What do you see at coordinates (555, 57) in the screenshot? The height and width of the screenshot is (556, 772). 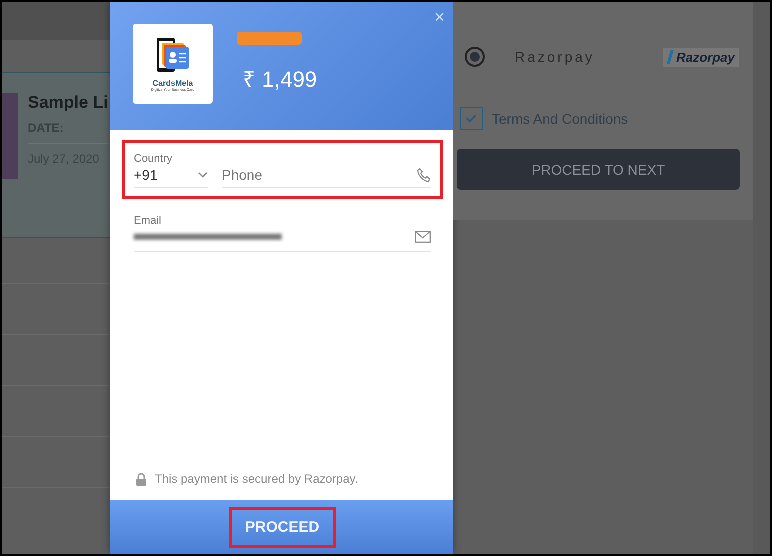 I see `payment-option-label: Razorpay` at bounding box center [555, 57].